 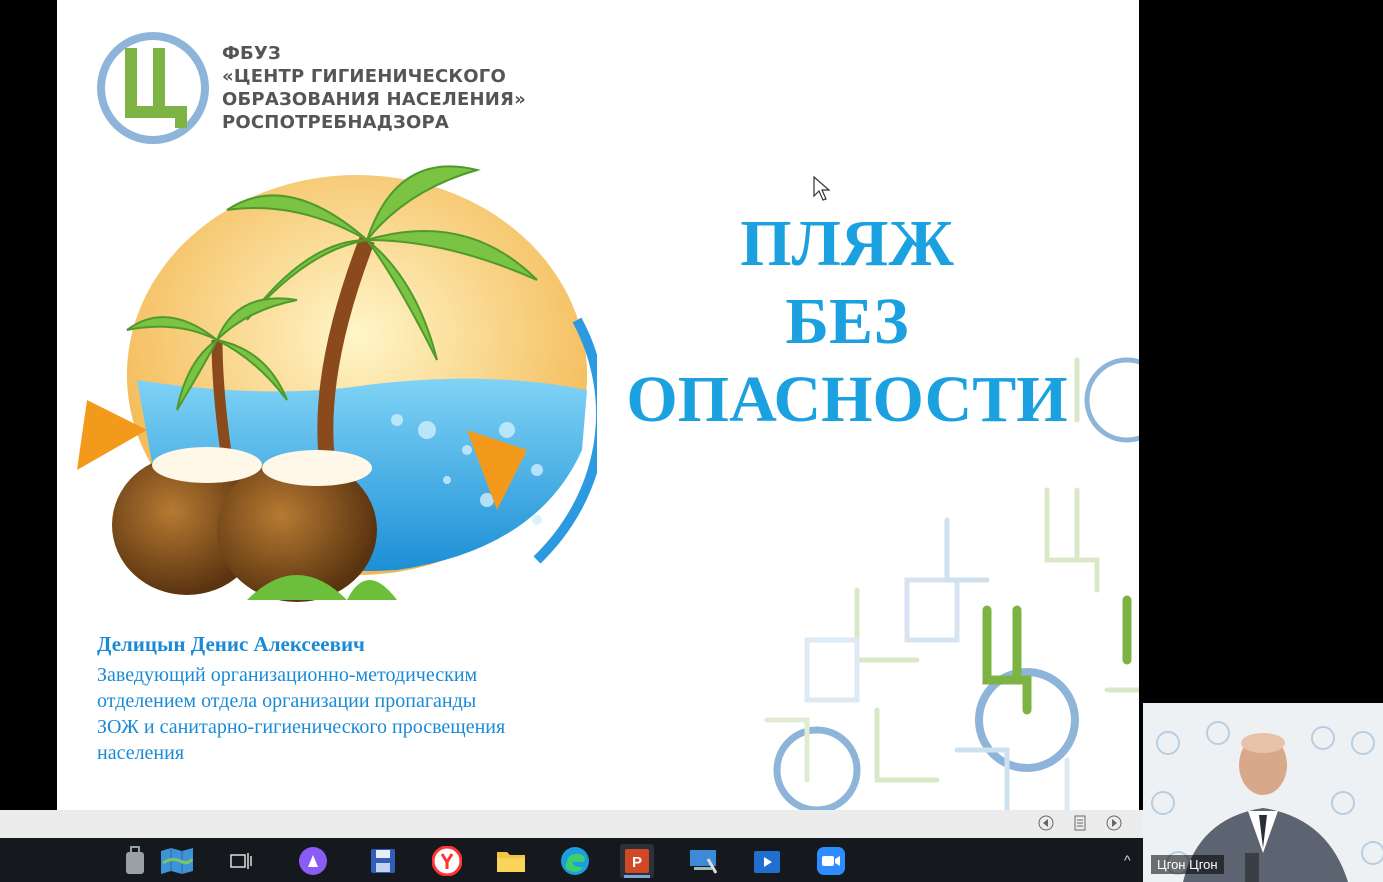 I want to click on tray-chevron-icon: ^, so click(x=1127, y=860).